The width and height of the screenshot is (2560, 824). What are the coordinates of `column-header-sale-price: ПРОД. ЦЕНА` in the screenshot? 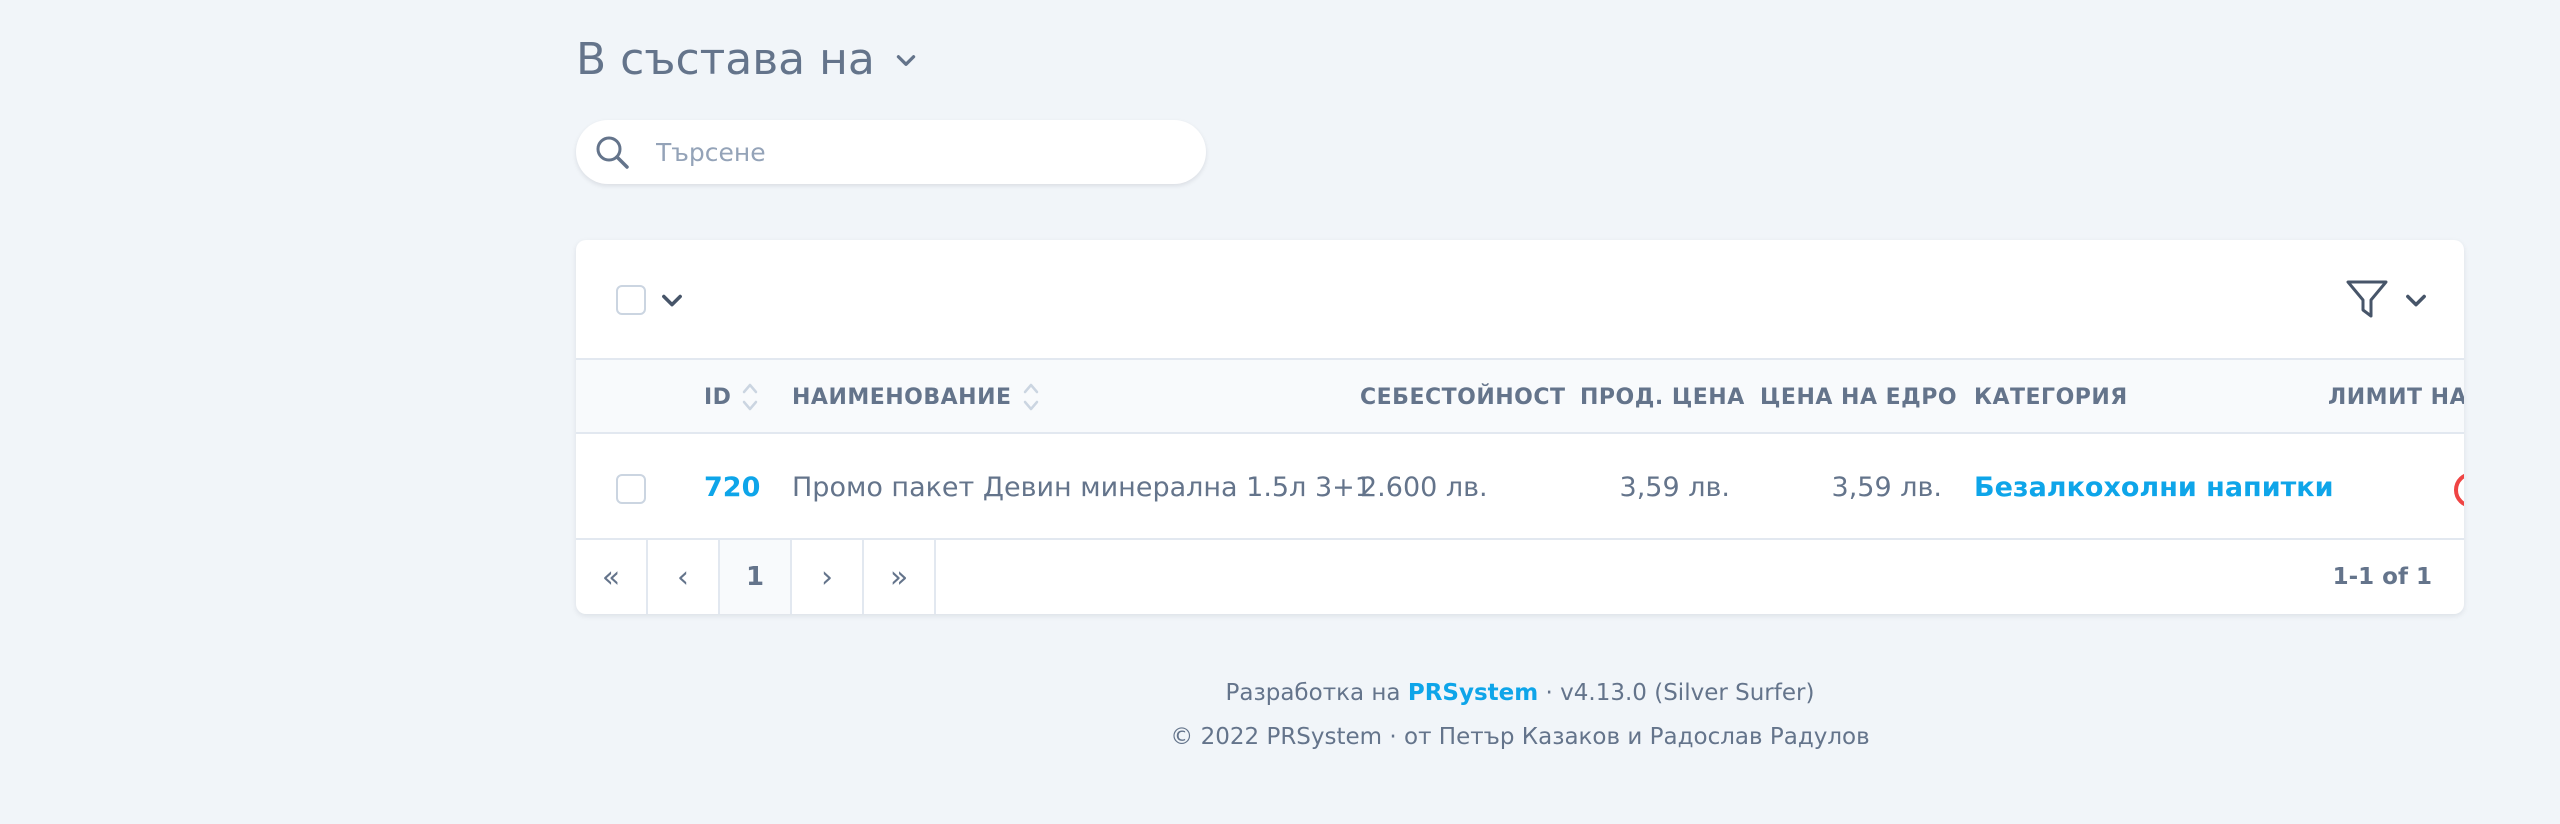 It's located at (1662, 397).